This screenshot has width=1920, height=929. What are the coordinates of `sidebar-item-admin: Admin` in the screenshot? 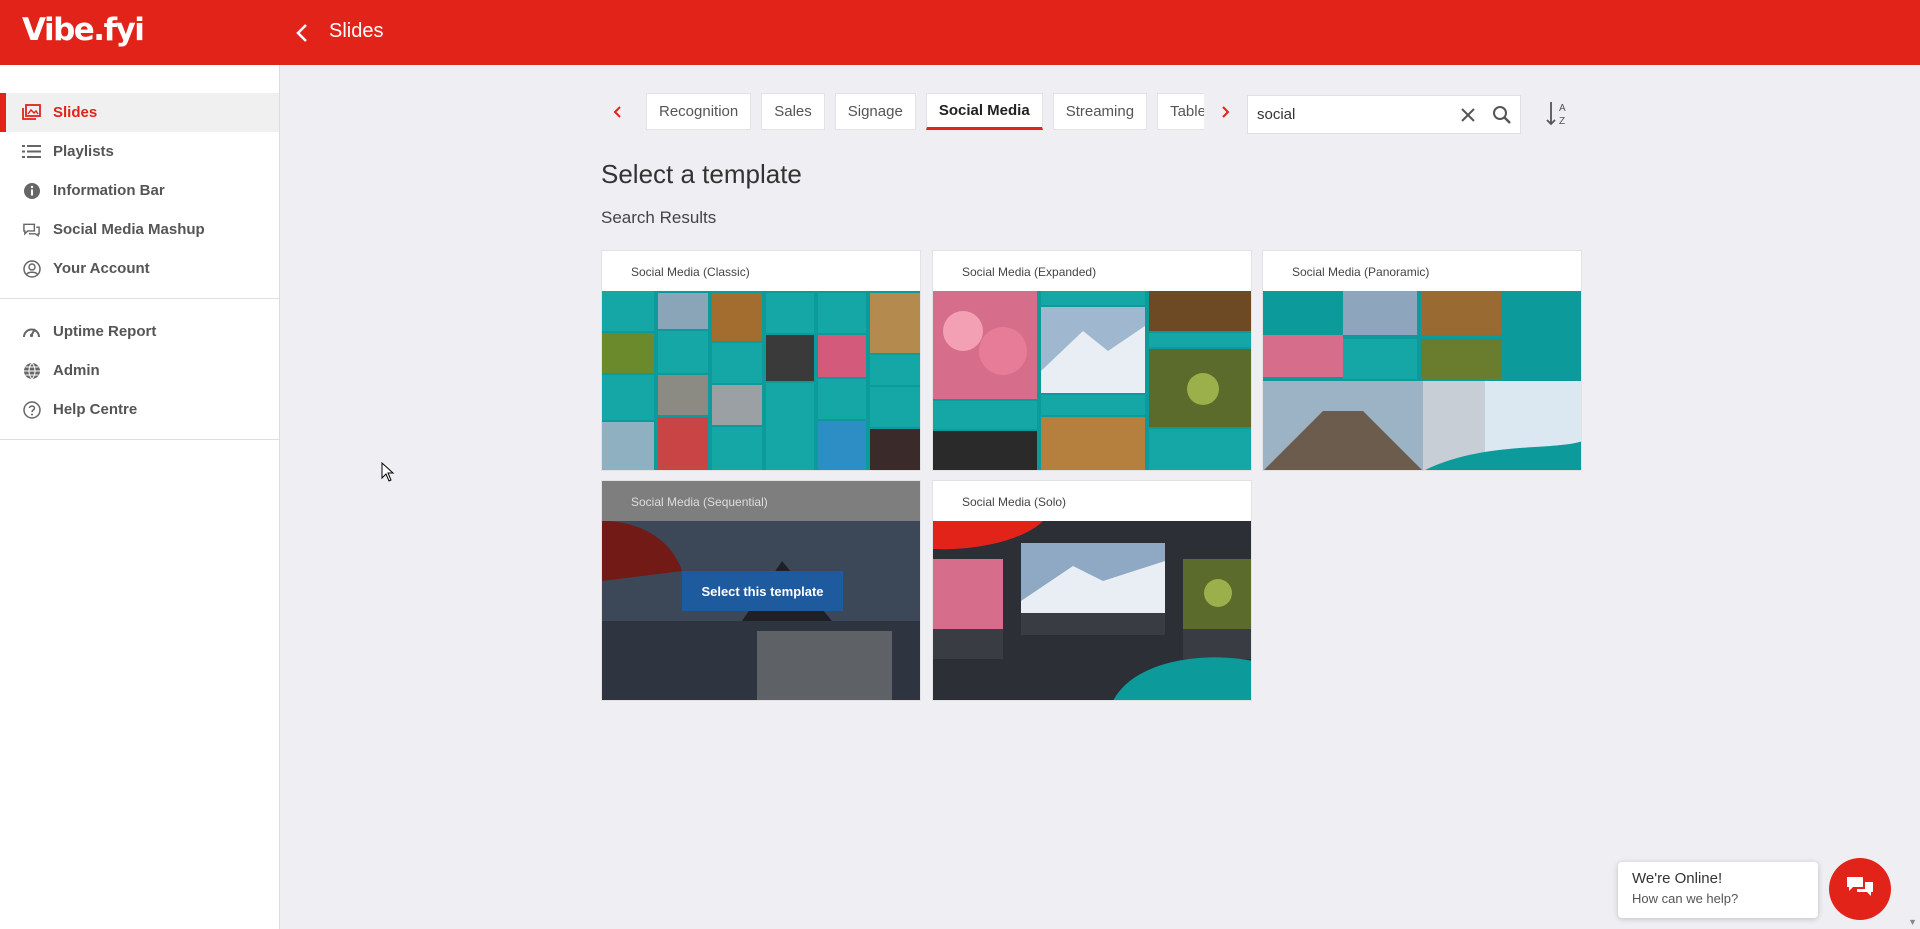 It's located at (139, 370).